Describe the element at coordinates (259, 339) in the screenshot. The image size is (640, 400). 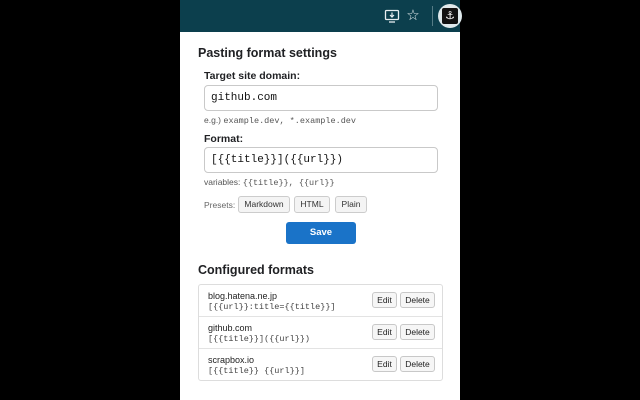
I see `list-item-format: [{{title}}]({{url}})` at that location.